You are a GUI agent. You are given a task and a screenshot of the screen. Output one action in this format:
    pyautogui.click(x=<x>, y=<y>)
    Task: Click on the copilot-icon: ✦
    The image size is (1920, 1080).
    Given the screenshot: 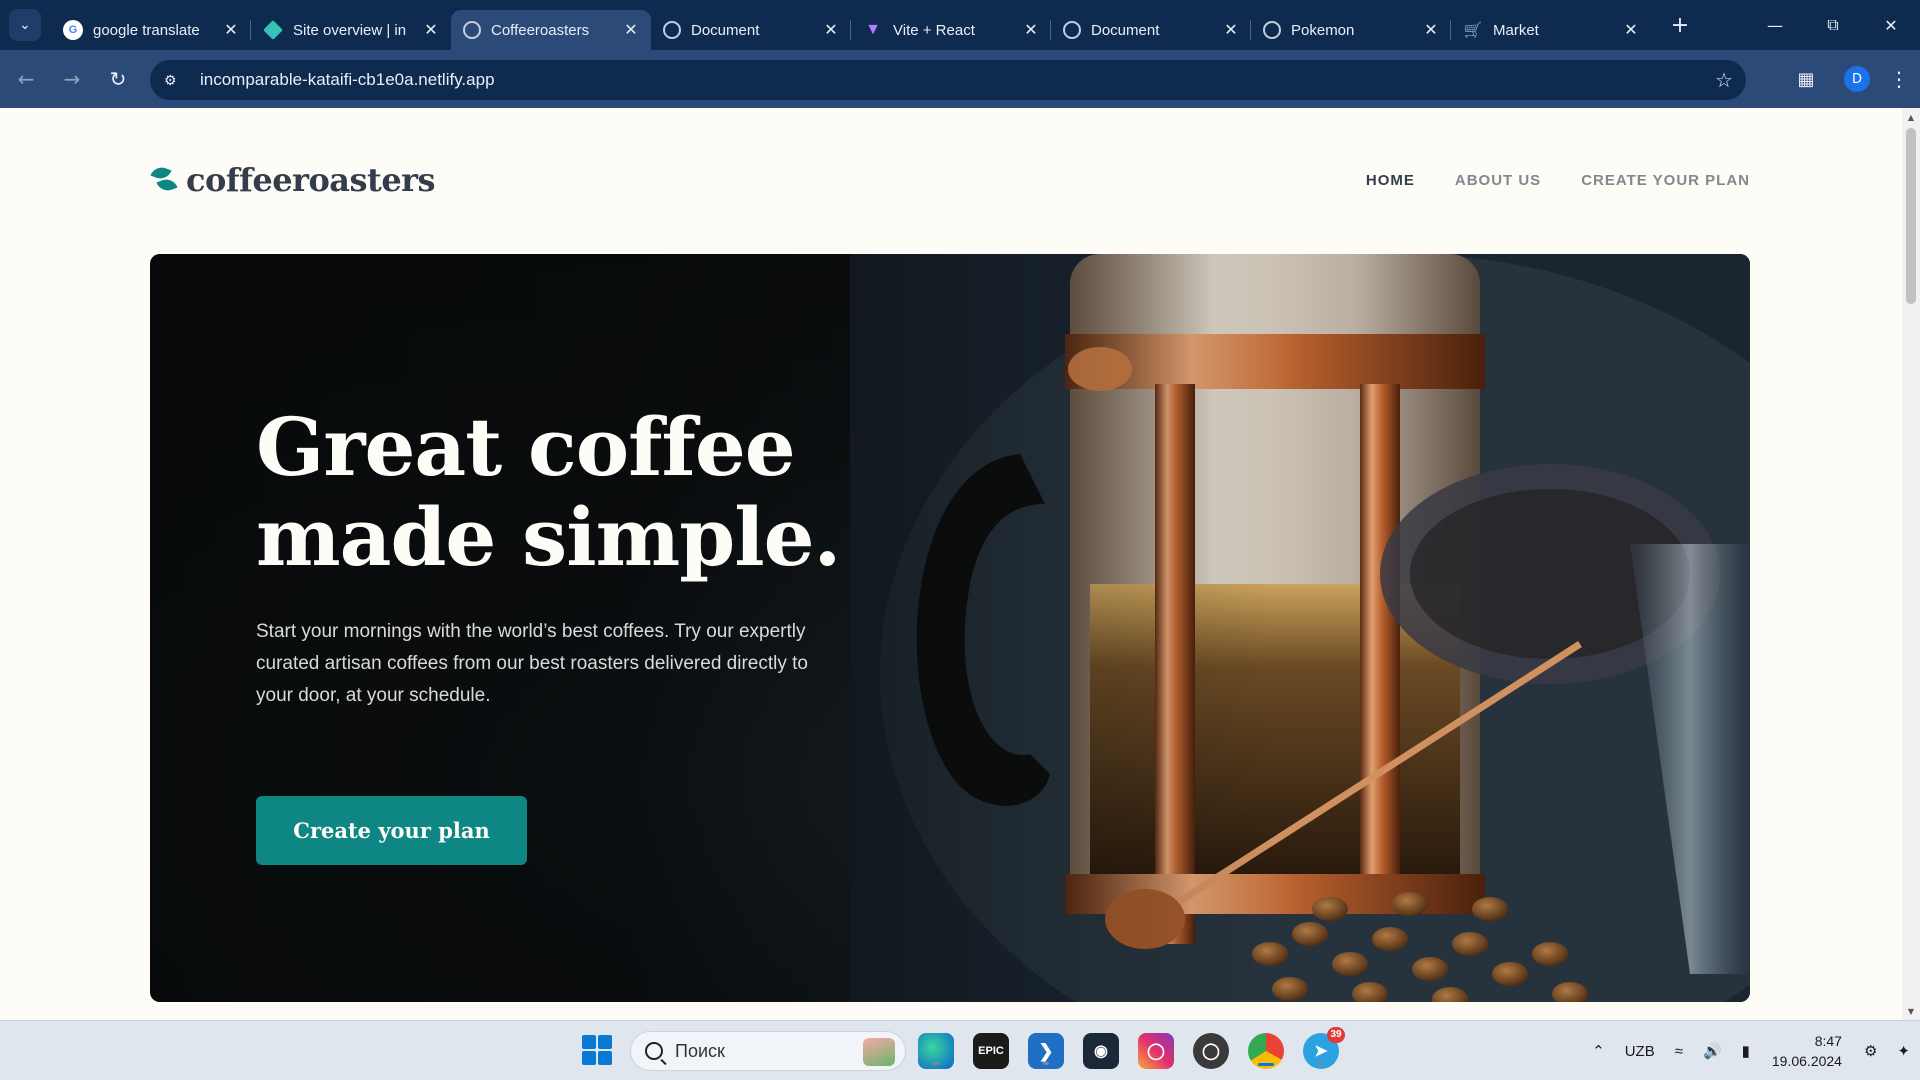 What is the action you would take?
    pyautogui.click(x=1903, y=1051)
    